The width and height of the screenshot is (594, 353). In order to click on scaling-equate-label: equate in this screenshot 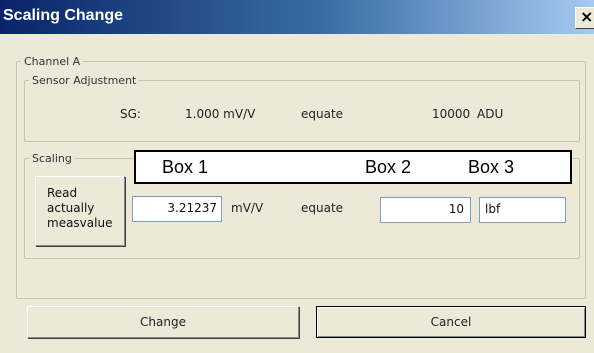, I will do `click(322, 208)`.